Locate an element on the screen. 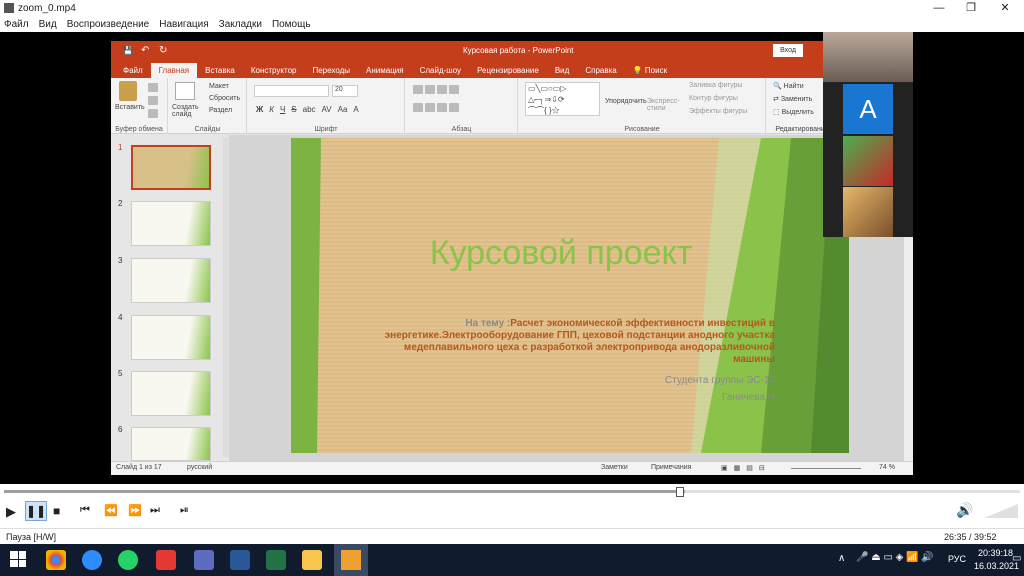  paste-button: Вставить is located at coordinates (130, 107).